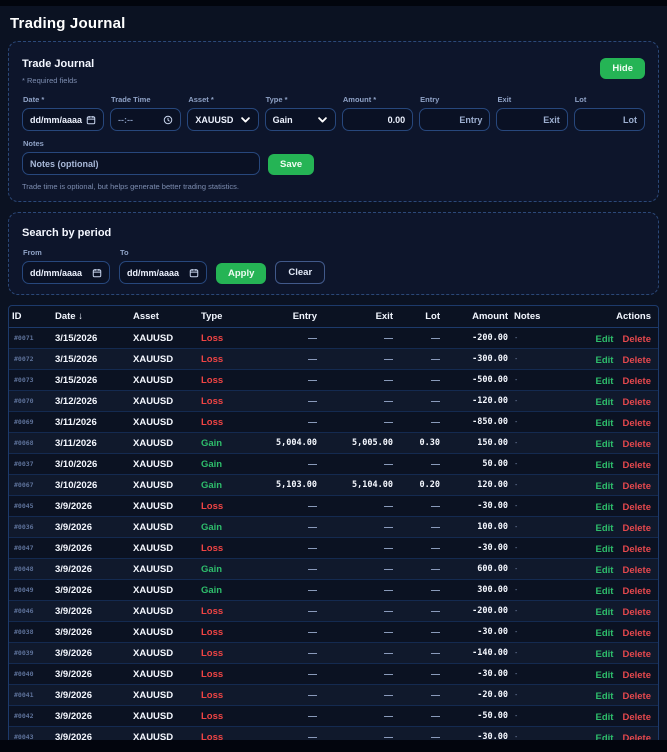  I want to click on hide-button: Hide, so click(622, 68).